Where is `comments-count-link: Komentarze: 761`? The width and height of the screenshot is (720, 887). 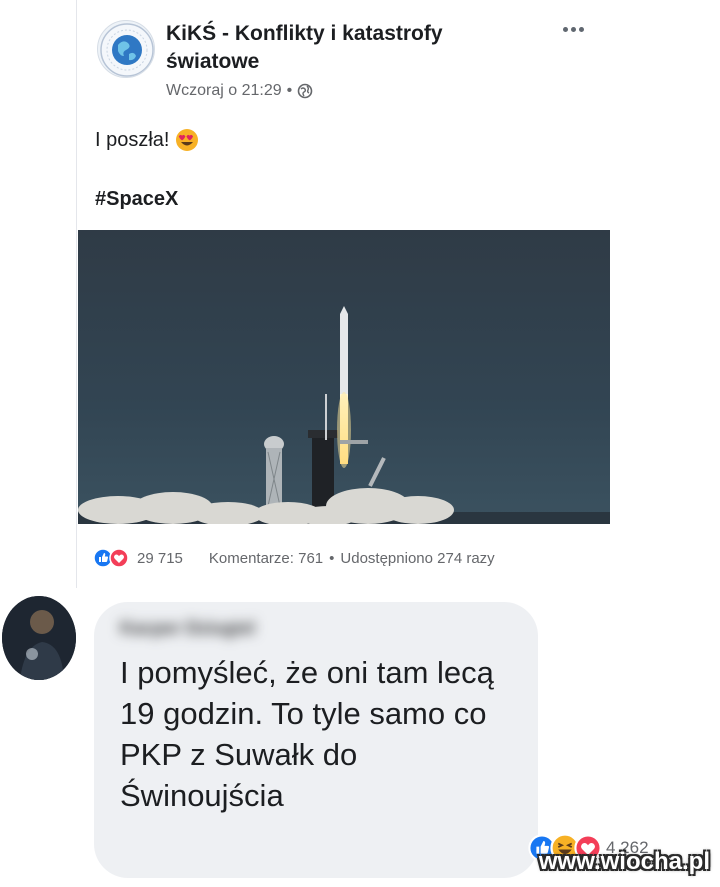
comments-count-link: Komentarze: 761 is located at coordinates (266, 558).